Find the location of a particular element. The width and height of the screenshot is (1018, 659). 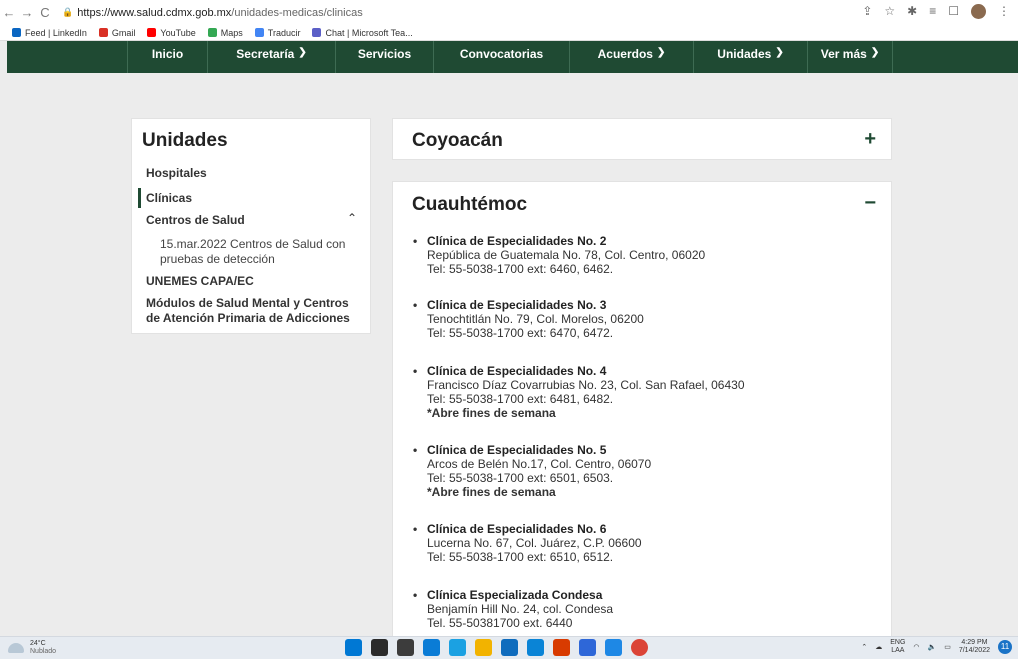

translate-icon is located at coordinates (259, 32).